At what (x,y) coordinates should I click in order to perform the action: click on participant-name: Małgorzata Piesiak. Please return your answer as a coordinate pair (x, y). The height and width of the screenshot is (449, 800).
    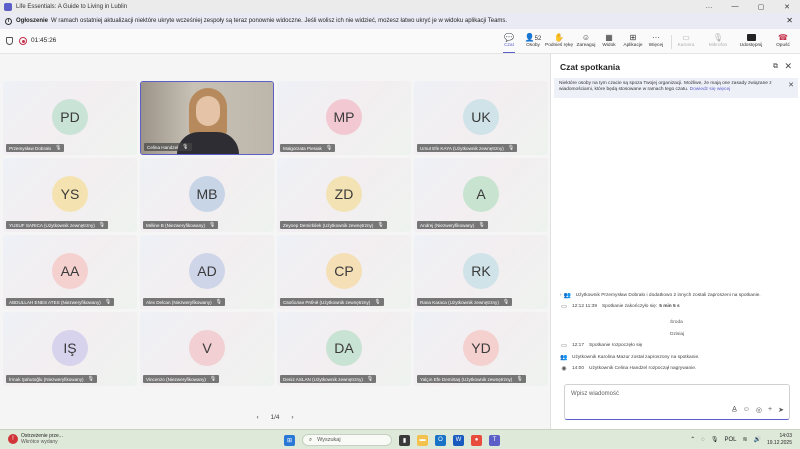
    Looking at the image, I should click on (302, 148).